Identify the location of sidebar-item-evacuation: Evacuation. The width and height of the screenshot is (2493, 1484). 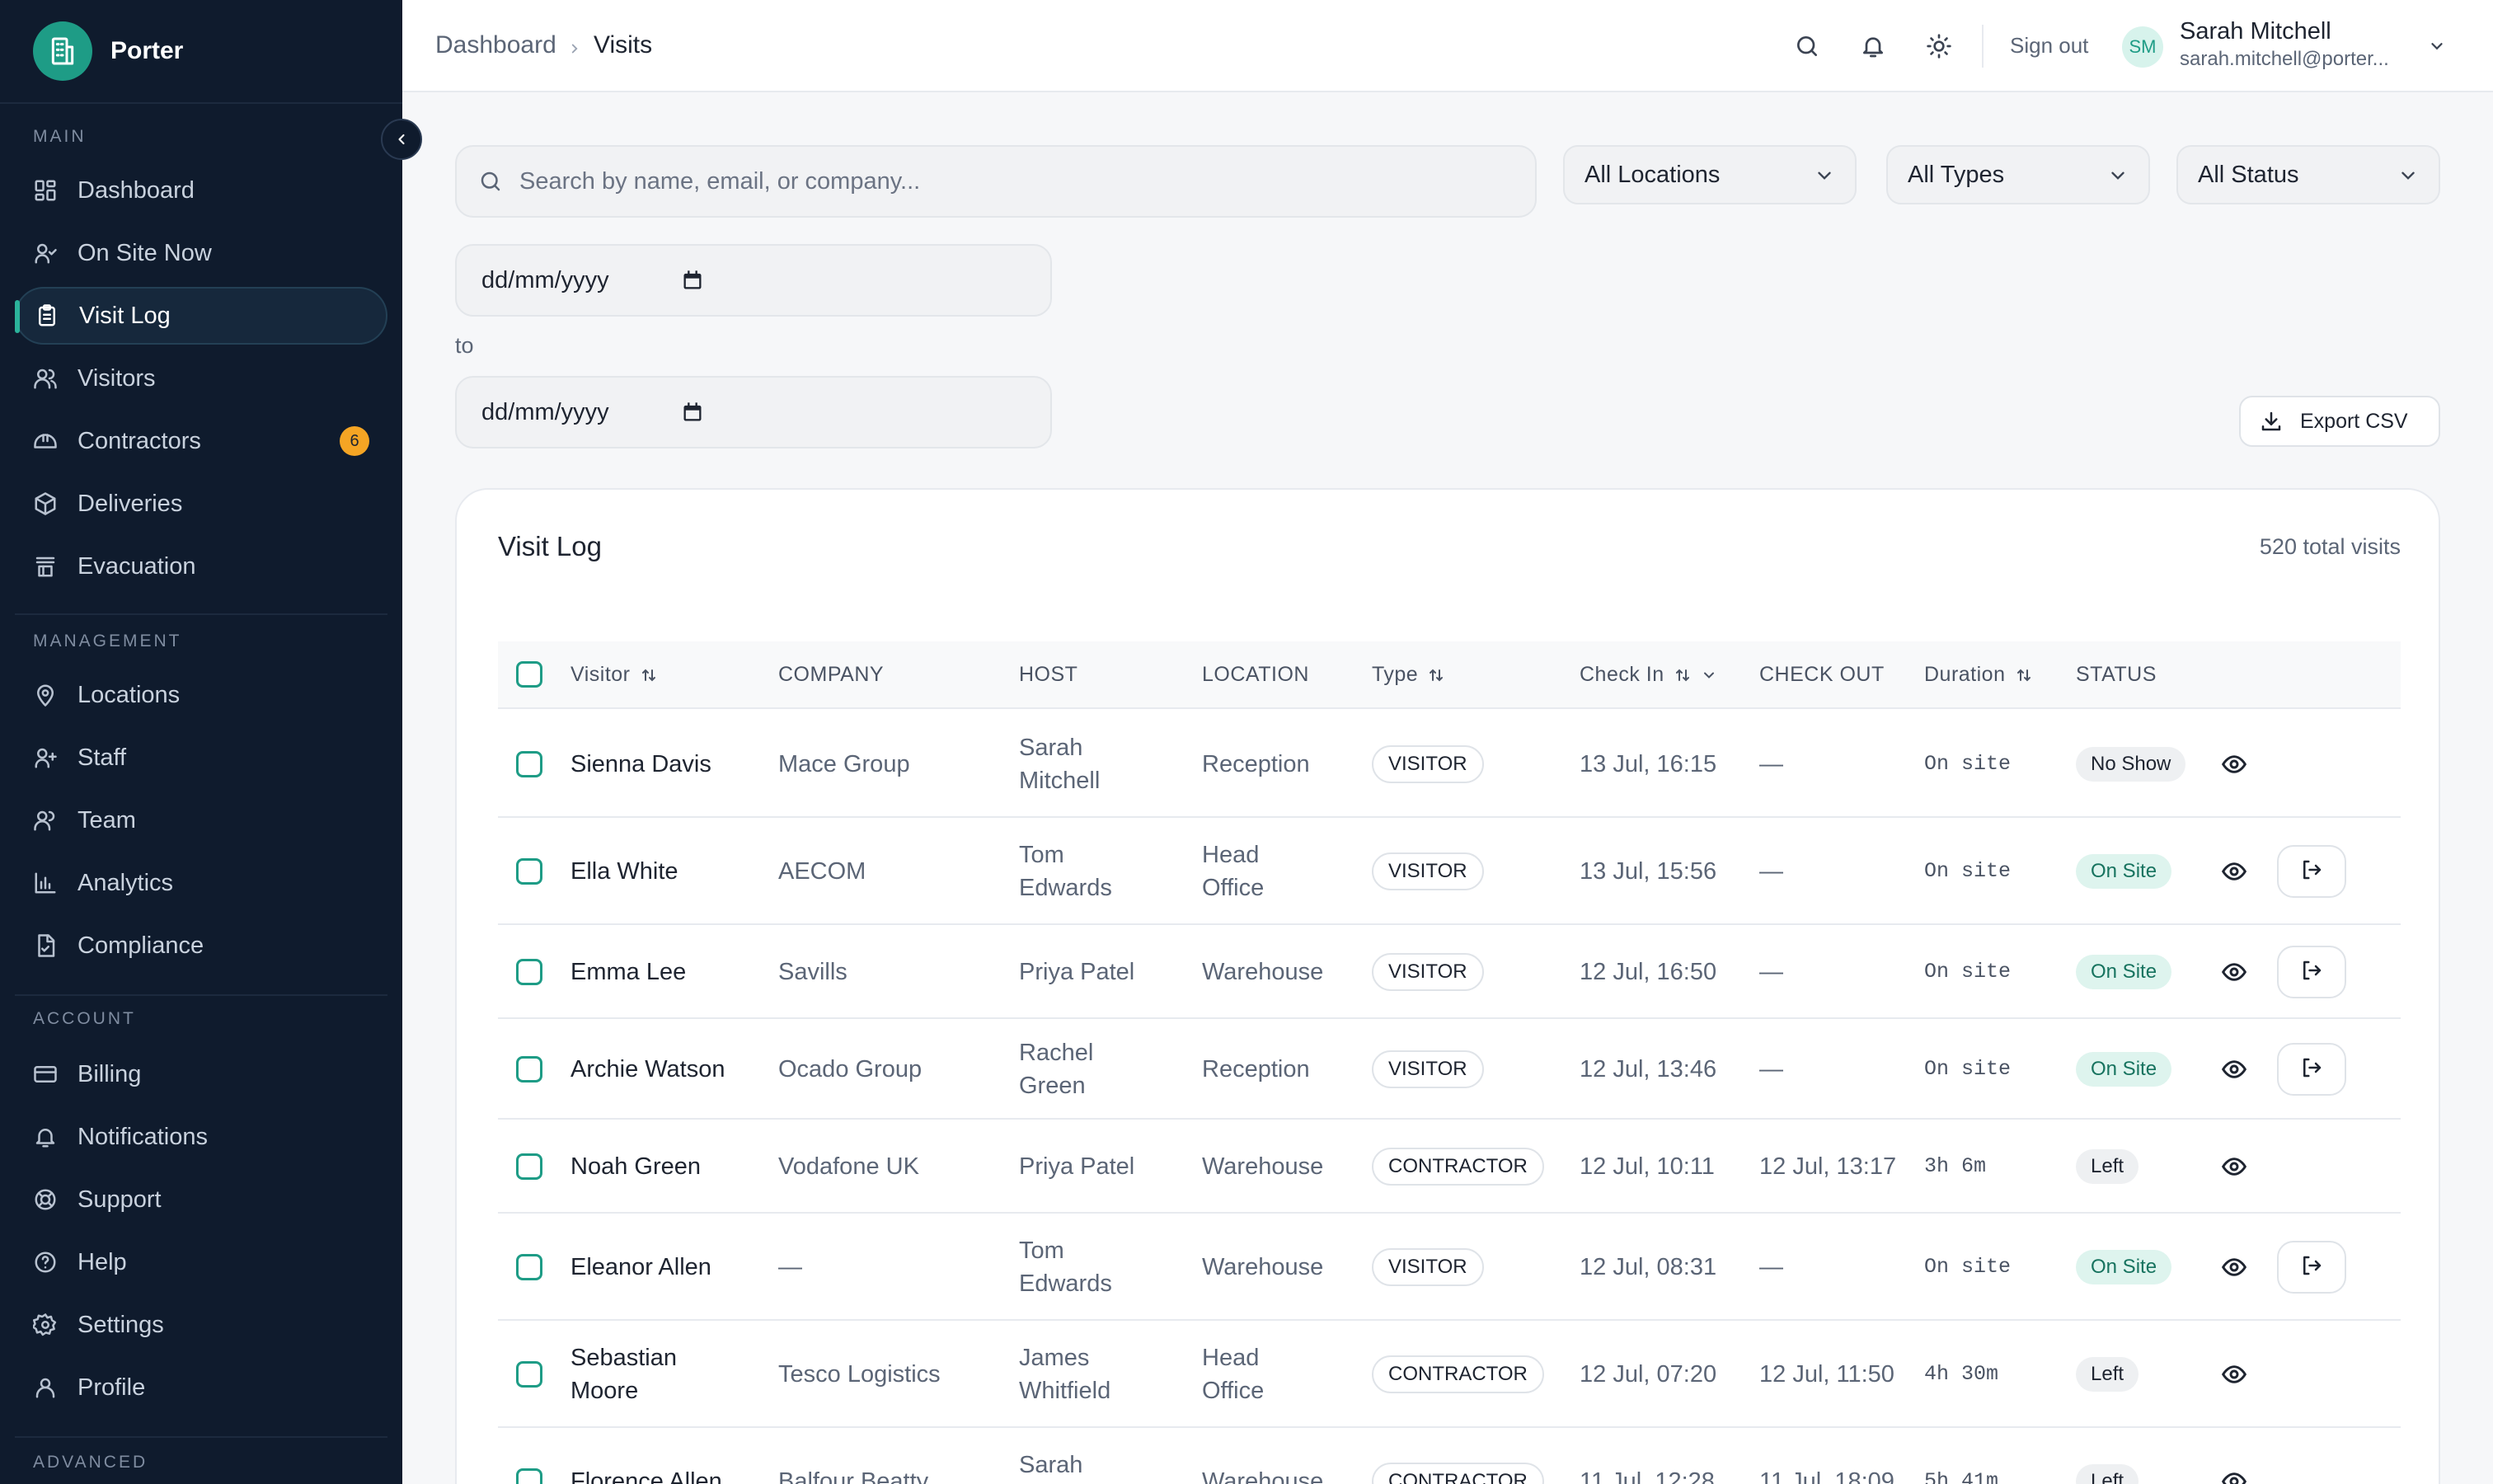
(201, 566).